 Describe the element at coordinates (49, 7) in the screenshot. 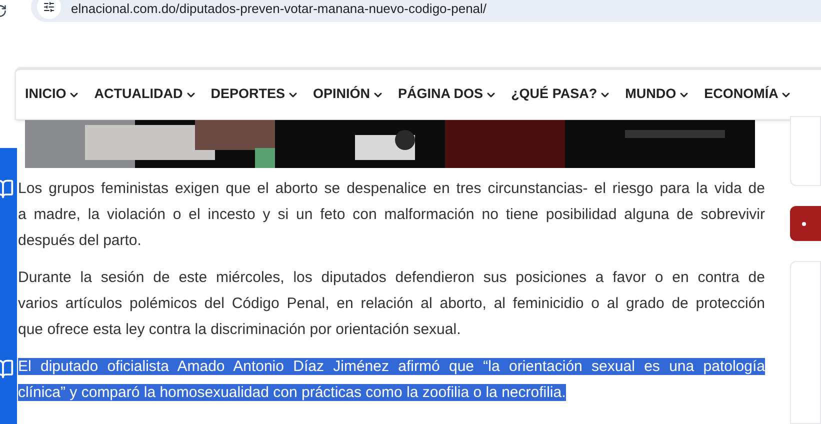

I see `site-settings-icon` at that location.